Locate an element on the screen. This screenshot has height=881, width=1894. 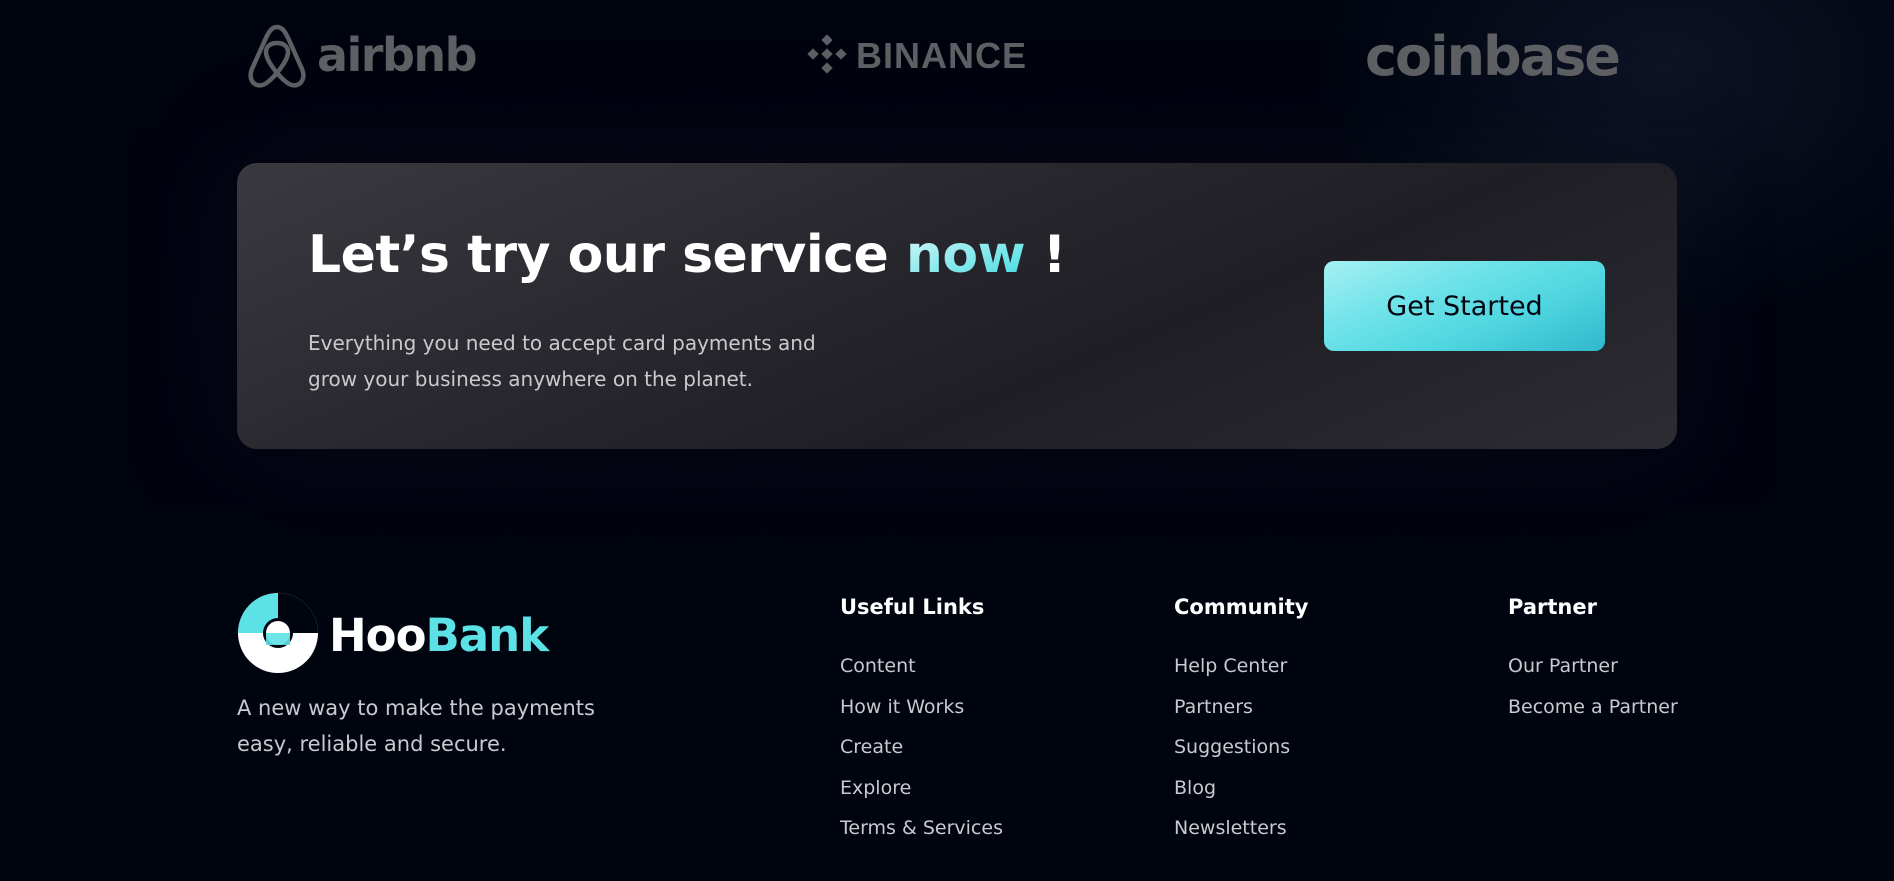
cta-title-end: ! is located at coordinates (1046, 255).